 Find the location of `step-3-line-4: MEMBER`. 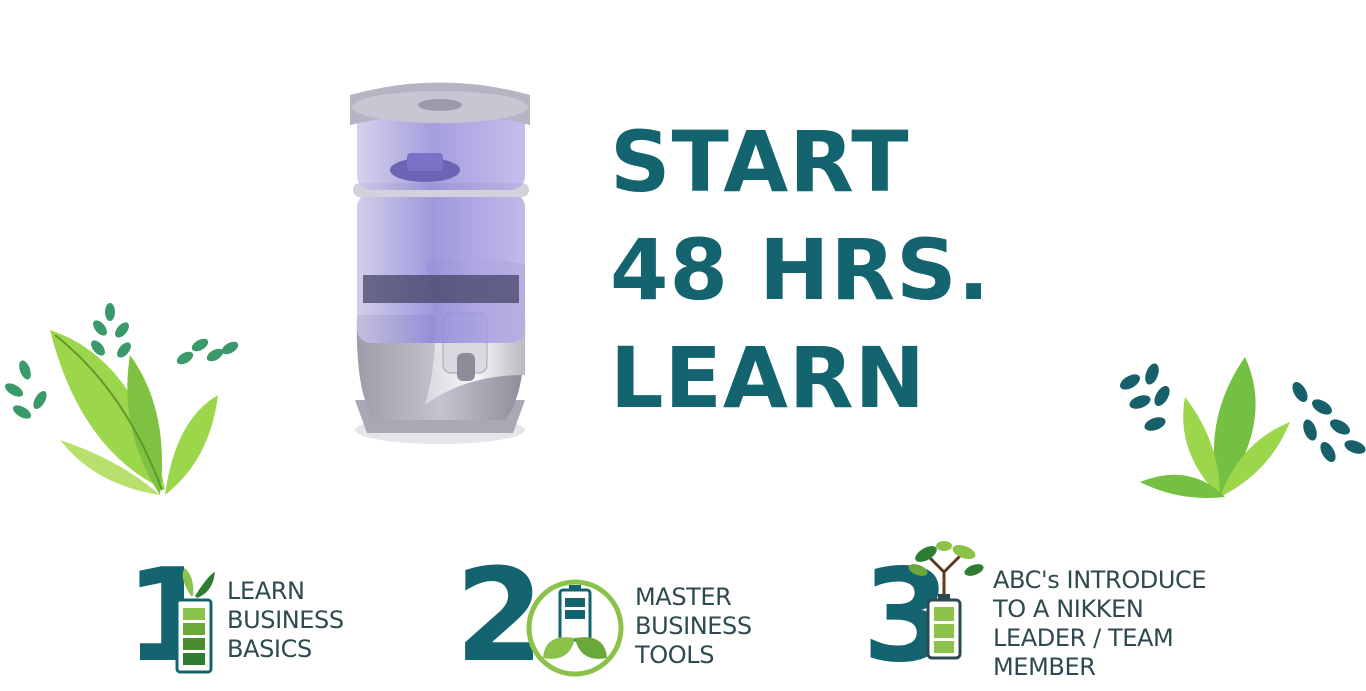

step-3-line-4: MEMBER is located at coordinates (1044, 667).